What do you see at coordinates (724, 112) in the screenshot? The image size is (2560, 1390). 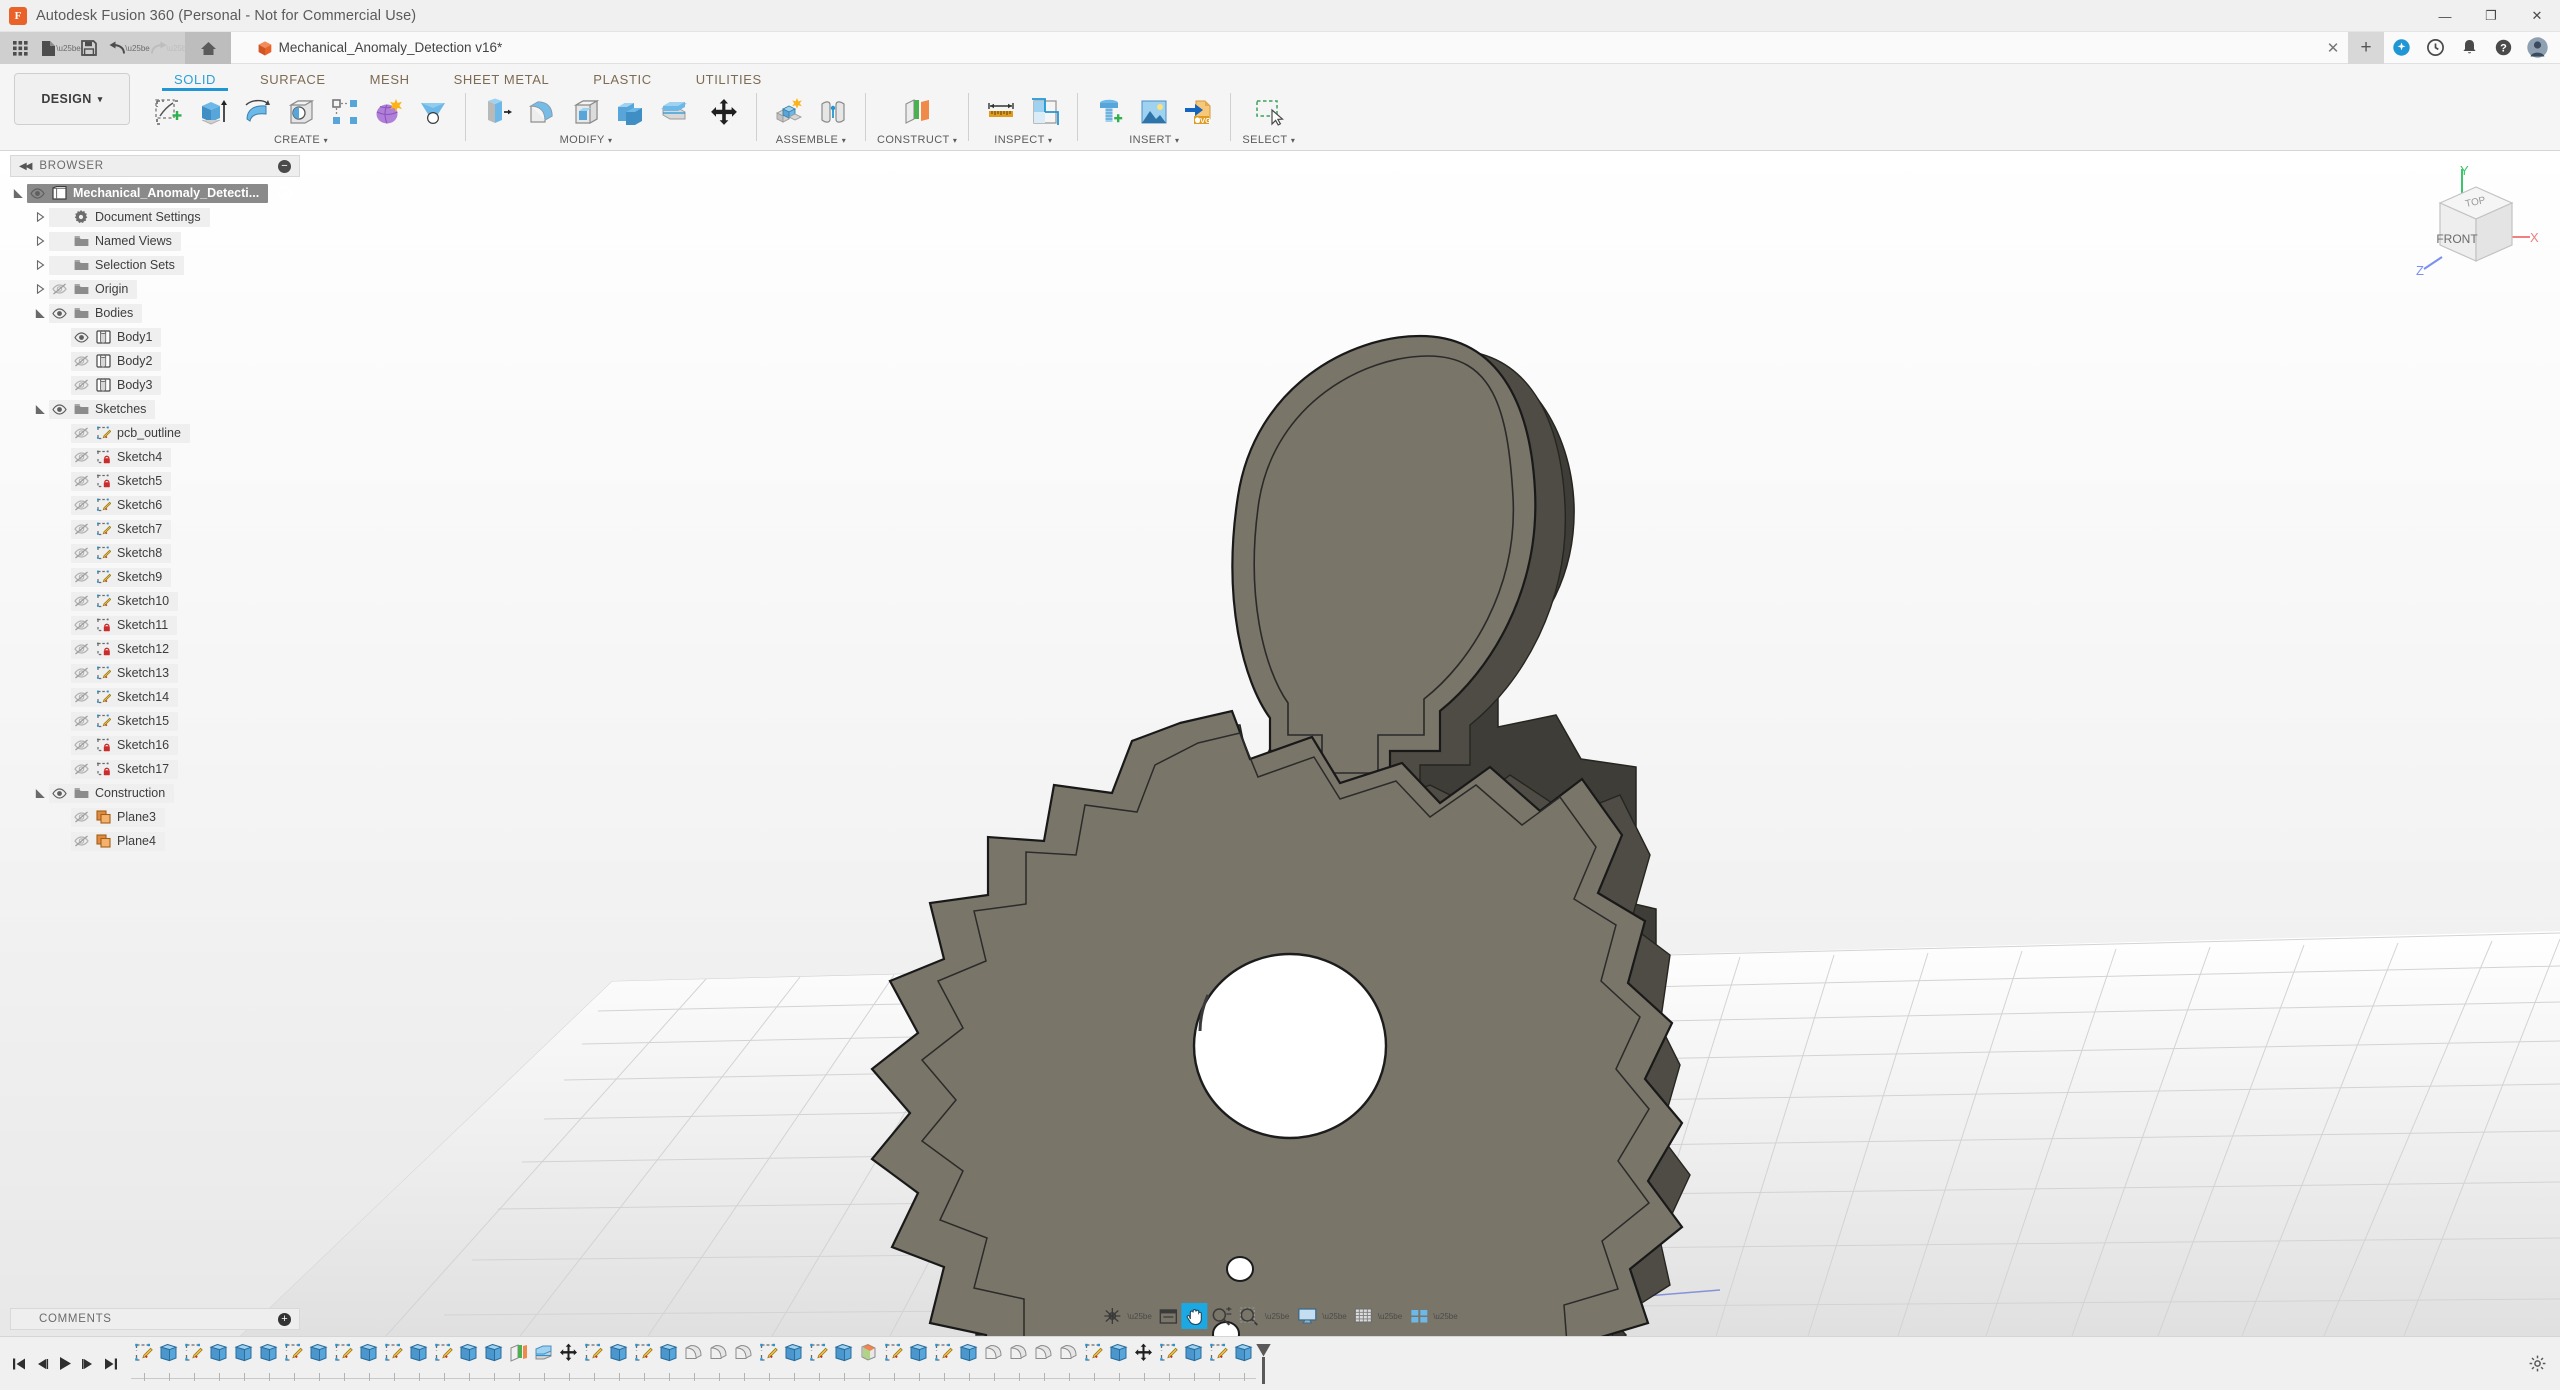 I see `move-copy-icon` at bounding box center [724, 112].